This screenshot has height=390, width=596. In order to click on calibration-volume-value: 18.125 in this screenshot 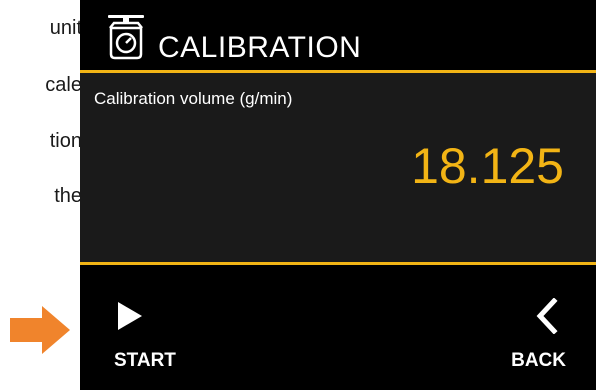, I will do `click(487, 166)`.